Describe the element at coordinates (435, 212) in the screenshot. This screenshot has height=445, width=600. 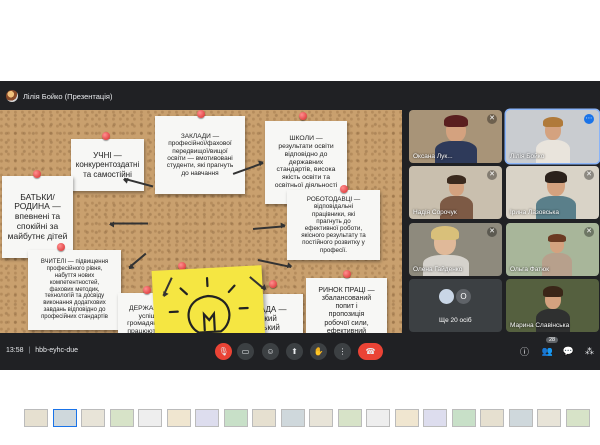
I see `participant-name: Надія Сорочук` at that location.